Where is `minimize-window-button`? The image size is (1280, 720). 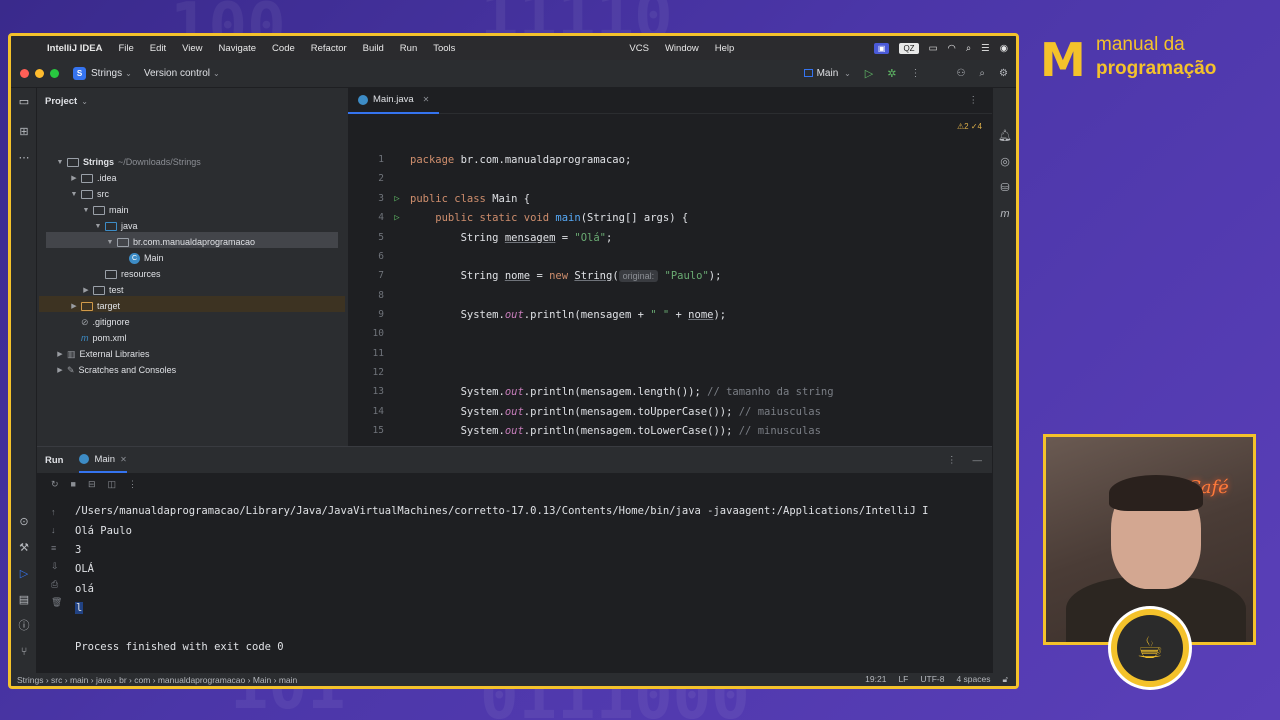 minimize-window-button is located at coordinates (39, 73).